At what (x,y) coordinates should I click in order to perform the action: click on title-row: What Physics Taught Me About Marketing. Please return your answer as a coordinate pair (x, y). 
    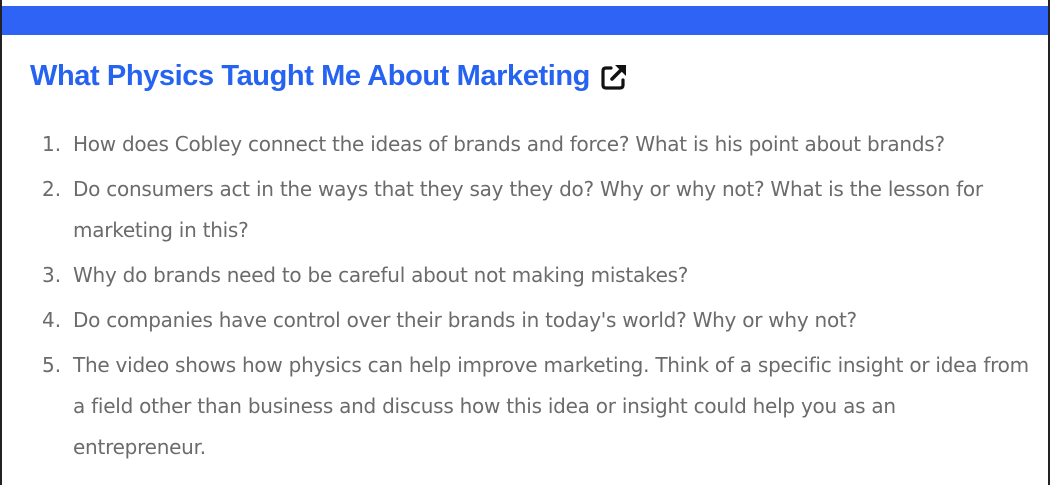
    Looking at the image, I should click on (330, 76).